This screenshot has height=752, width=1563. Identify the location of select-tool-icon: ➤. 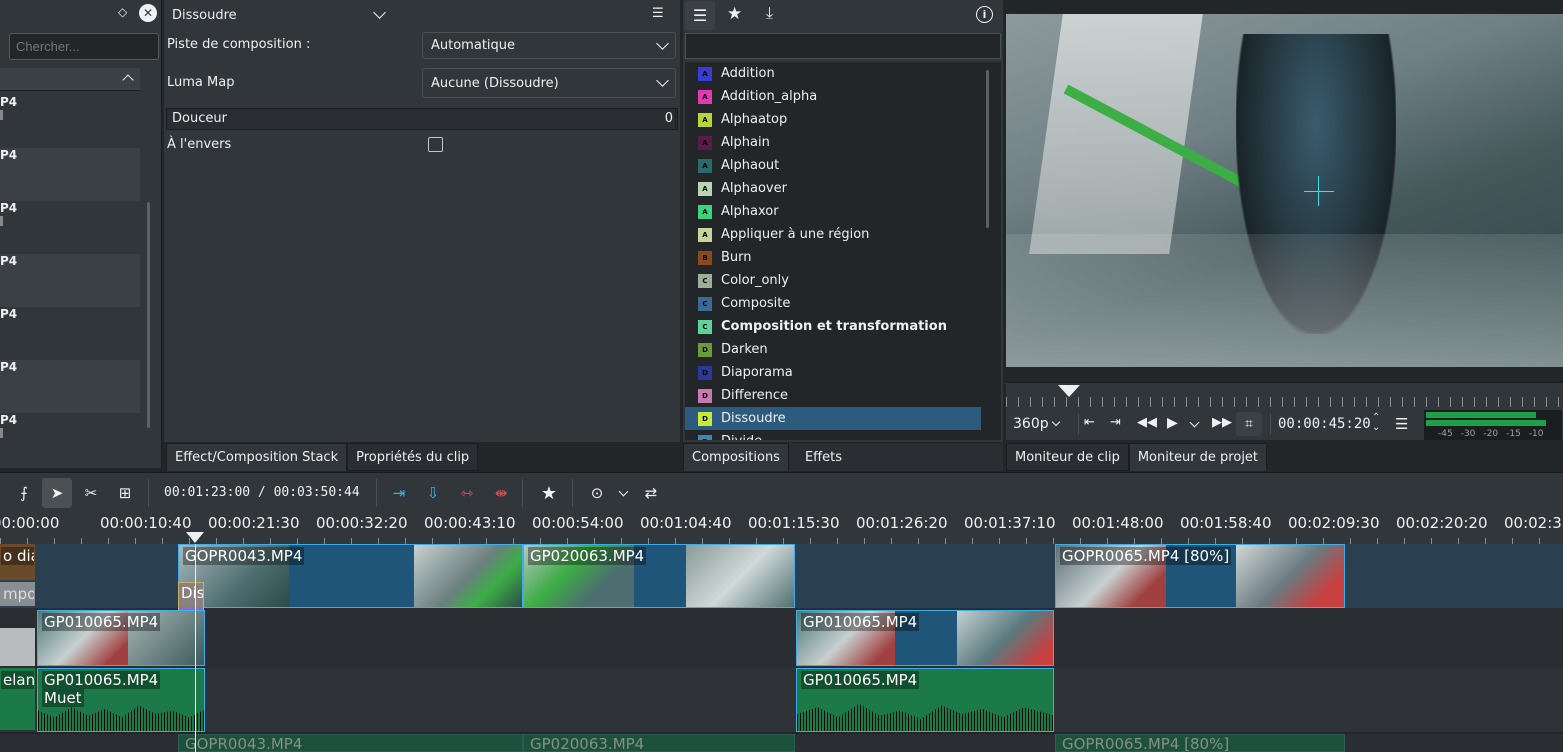
(57, 493).